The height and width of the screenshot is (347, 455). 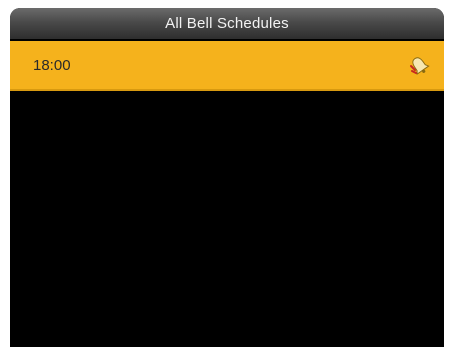 I want to click on bell-schedule-item: 18:00, so click(x=227, y=66).